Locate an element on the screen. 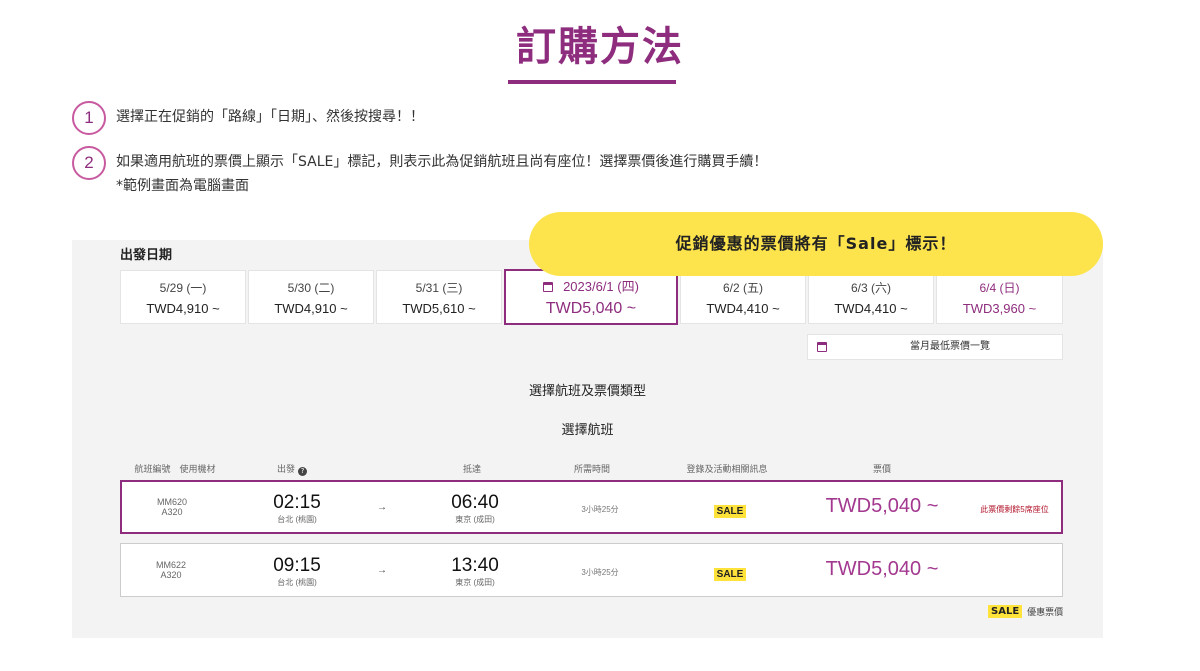 This screenshot has height=671, width=1200. flight-info: MM620 A320 is located at coordinates (172, 507).